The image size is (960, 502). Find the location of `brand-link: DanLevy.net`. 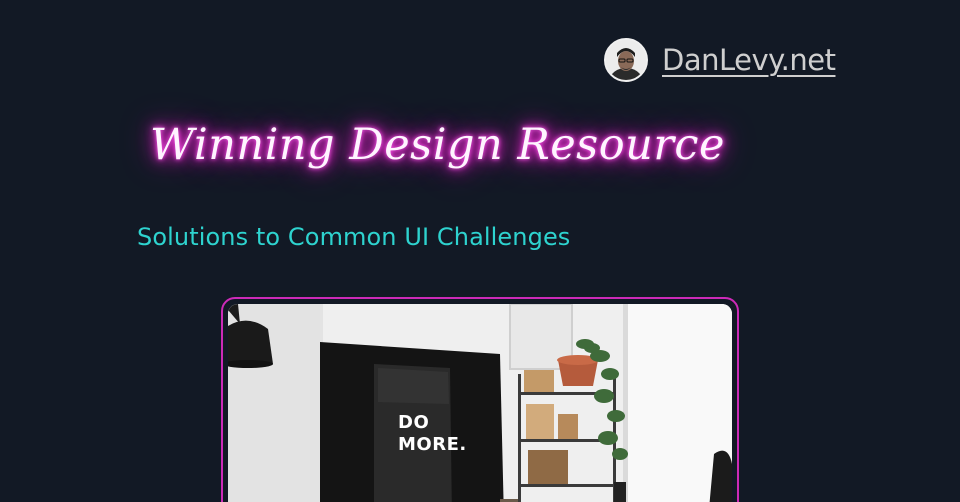

brand-link: DanLevy.net is located at coordinates (720, 60).